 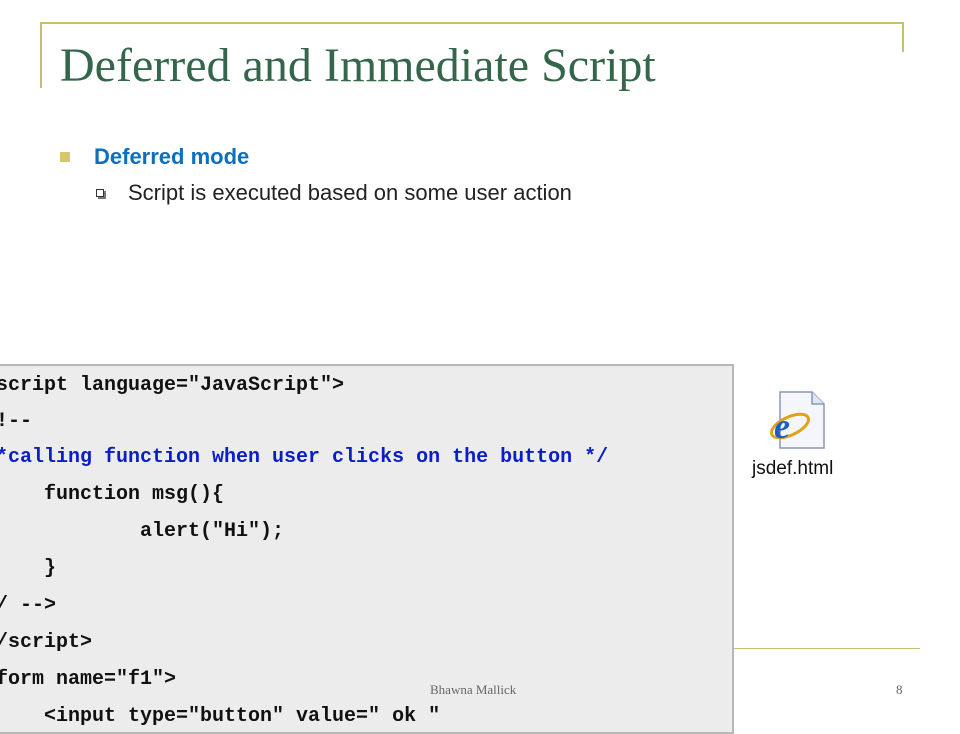 What do you see at coordinates (358, 65) in the screenshot?
I see `slide-title: Deferred and Immediate Script` at bounding box center [358, 65].